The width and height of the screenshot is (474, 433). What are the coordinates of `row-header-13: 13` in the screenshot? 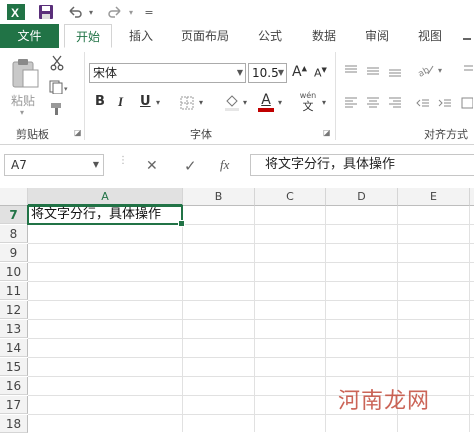 It's located at (14, 329).